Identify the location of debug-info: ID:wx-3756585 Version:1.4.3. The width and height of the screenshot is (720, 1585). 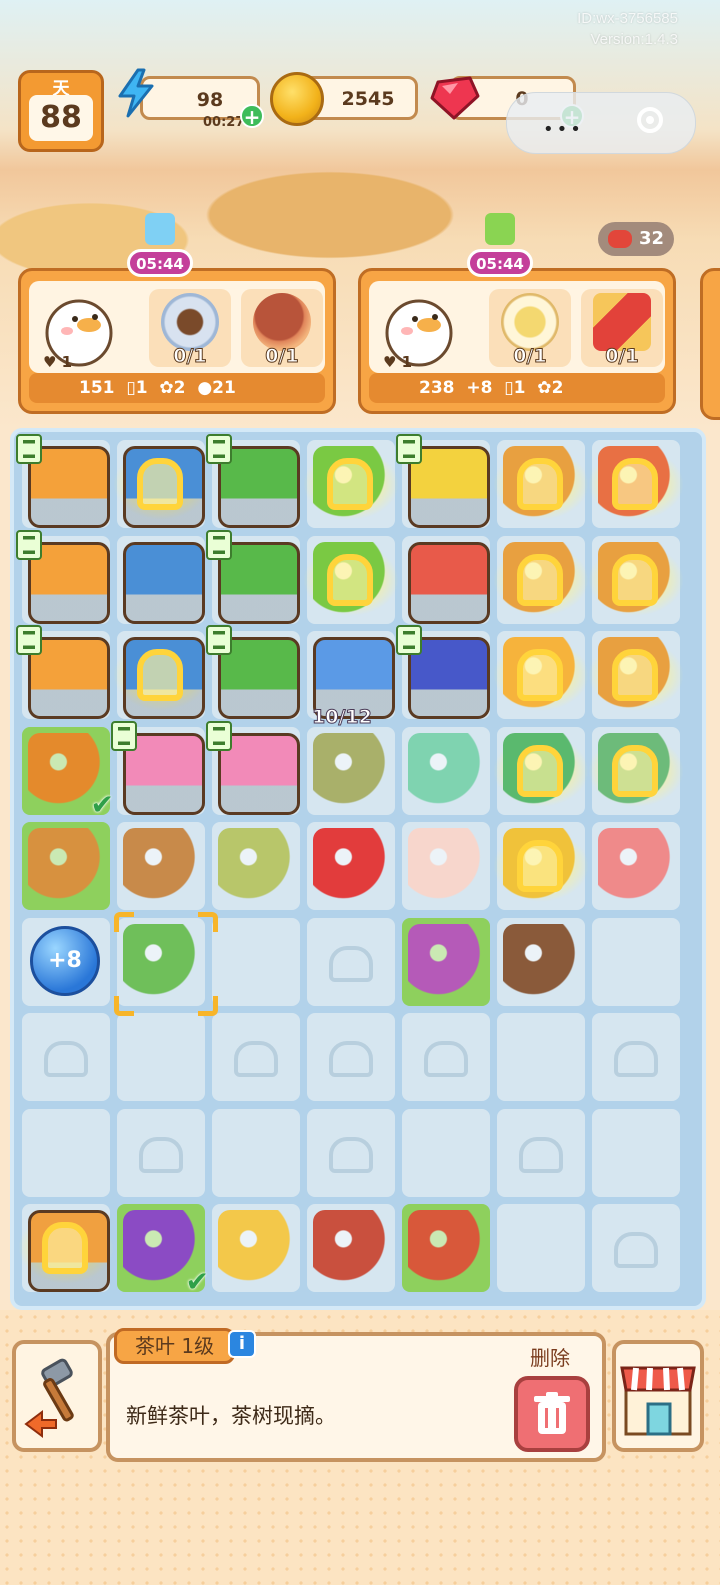
(627, 29).